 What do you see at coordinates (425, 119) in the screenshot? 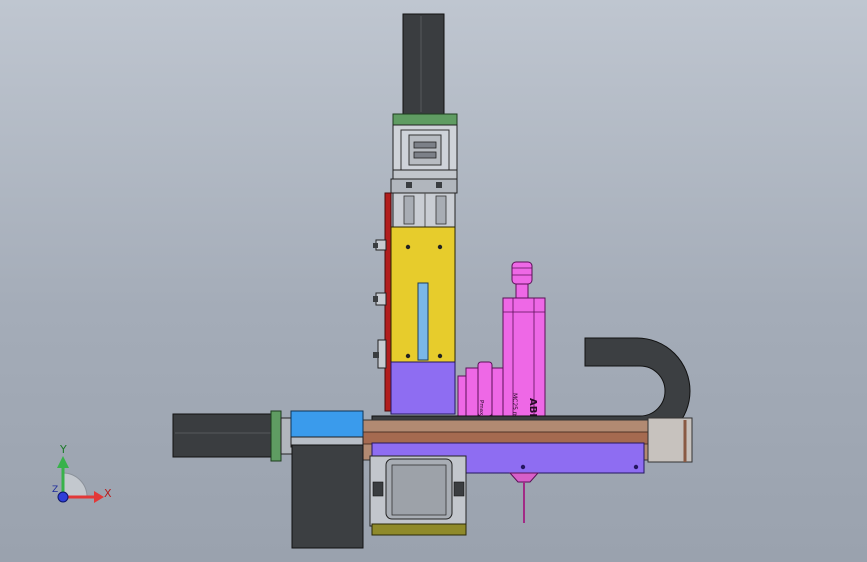
I see `z-motor-flange` at bounding box center [425, 119].